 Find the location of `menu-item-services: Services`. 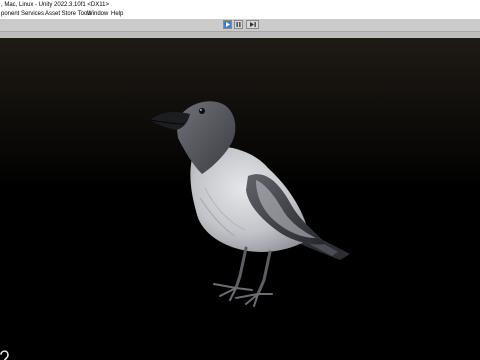

menu-item-services: Services is located at coordinates (32, 14).